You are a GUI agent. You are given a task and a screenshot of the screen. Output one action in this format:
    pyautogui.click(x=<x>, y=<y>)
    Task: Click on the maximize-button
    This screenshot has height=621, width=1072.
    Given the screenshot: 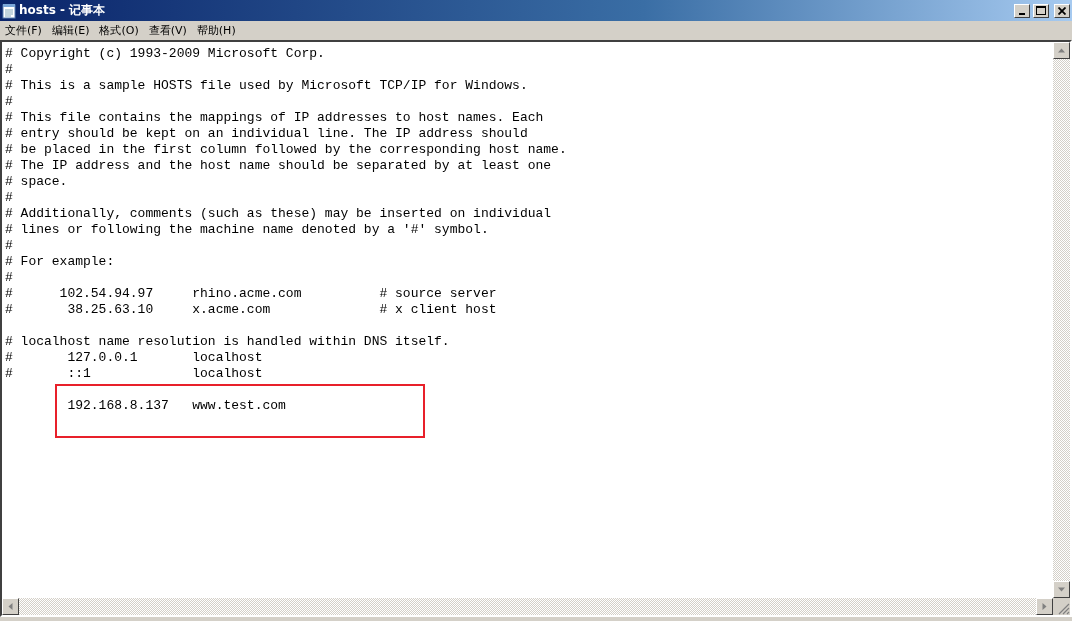 What is the action you would take?
    pyautogui.click(x=1041, y=10)
    